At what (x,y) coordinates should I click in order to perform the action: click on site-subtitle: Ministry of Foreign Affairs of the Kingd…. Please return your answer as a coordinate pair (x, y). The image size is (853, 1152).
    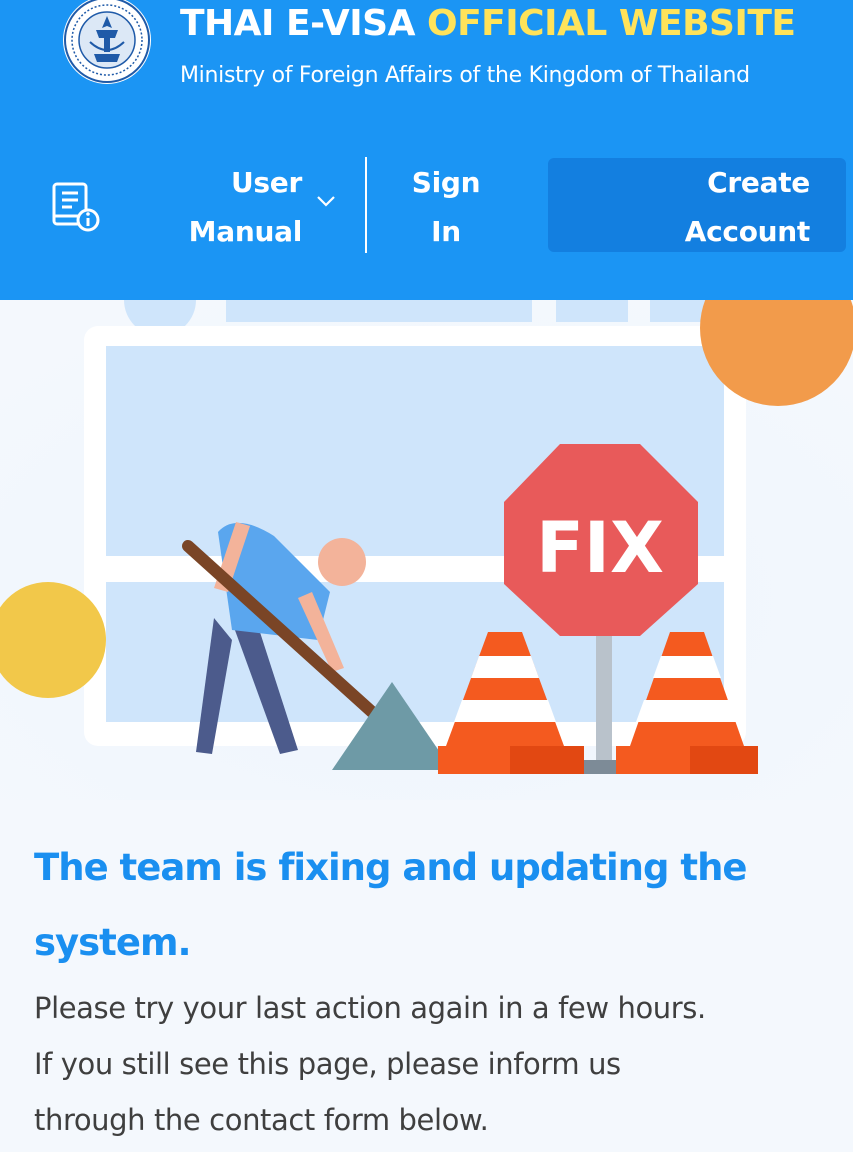
    Looking at the image, I should click on (465, 75).